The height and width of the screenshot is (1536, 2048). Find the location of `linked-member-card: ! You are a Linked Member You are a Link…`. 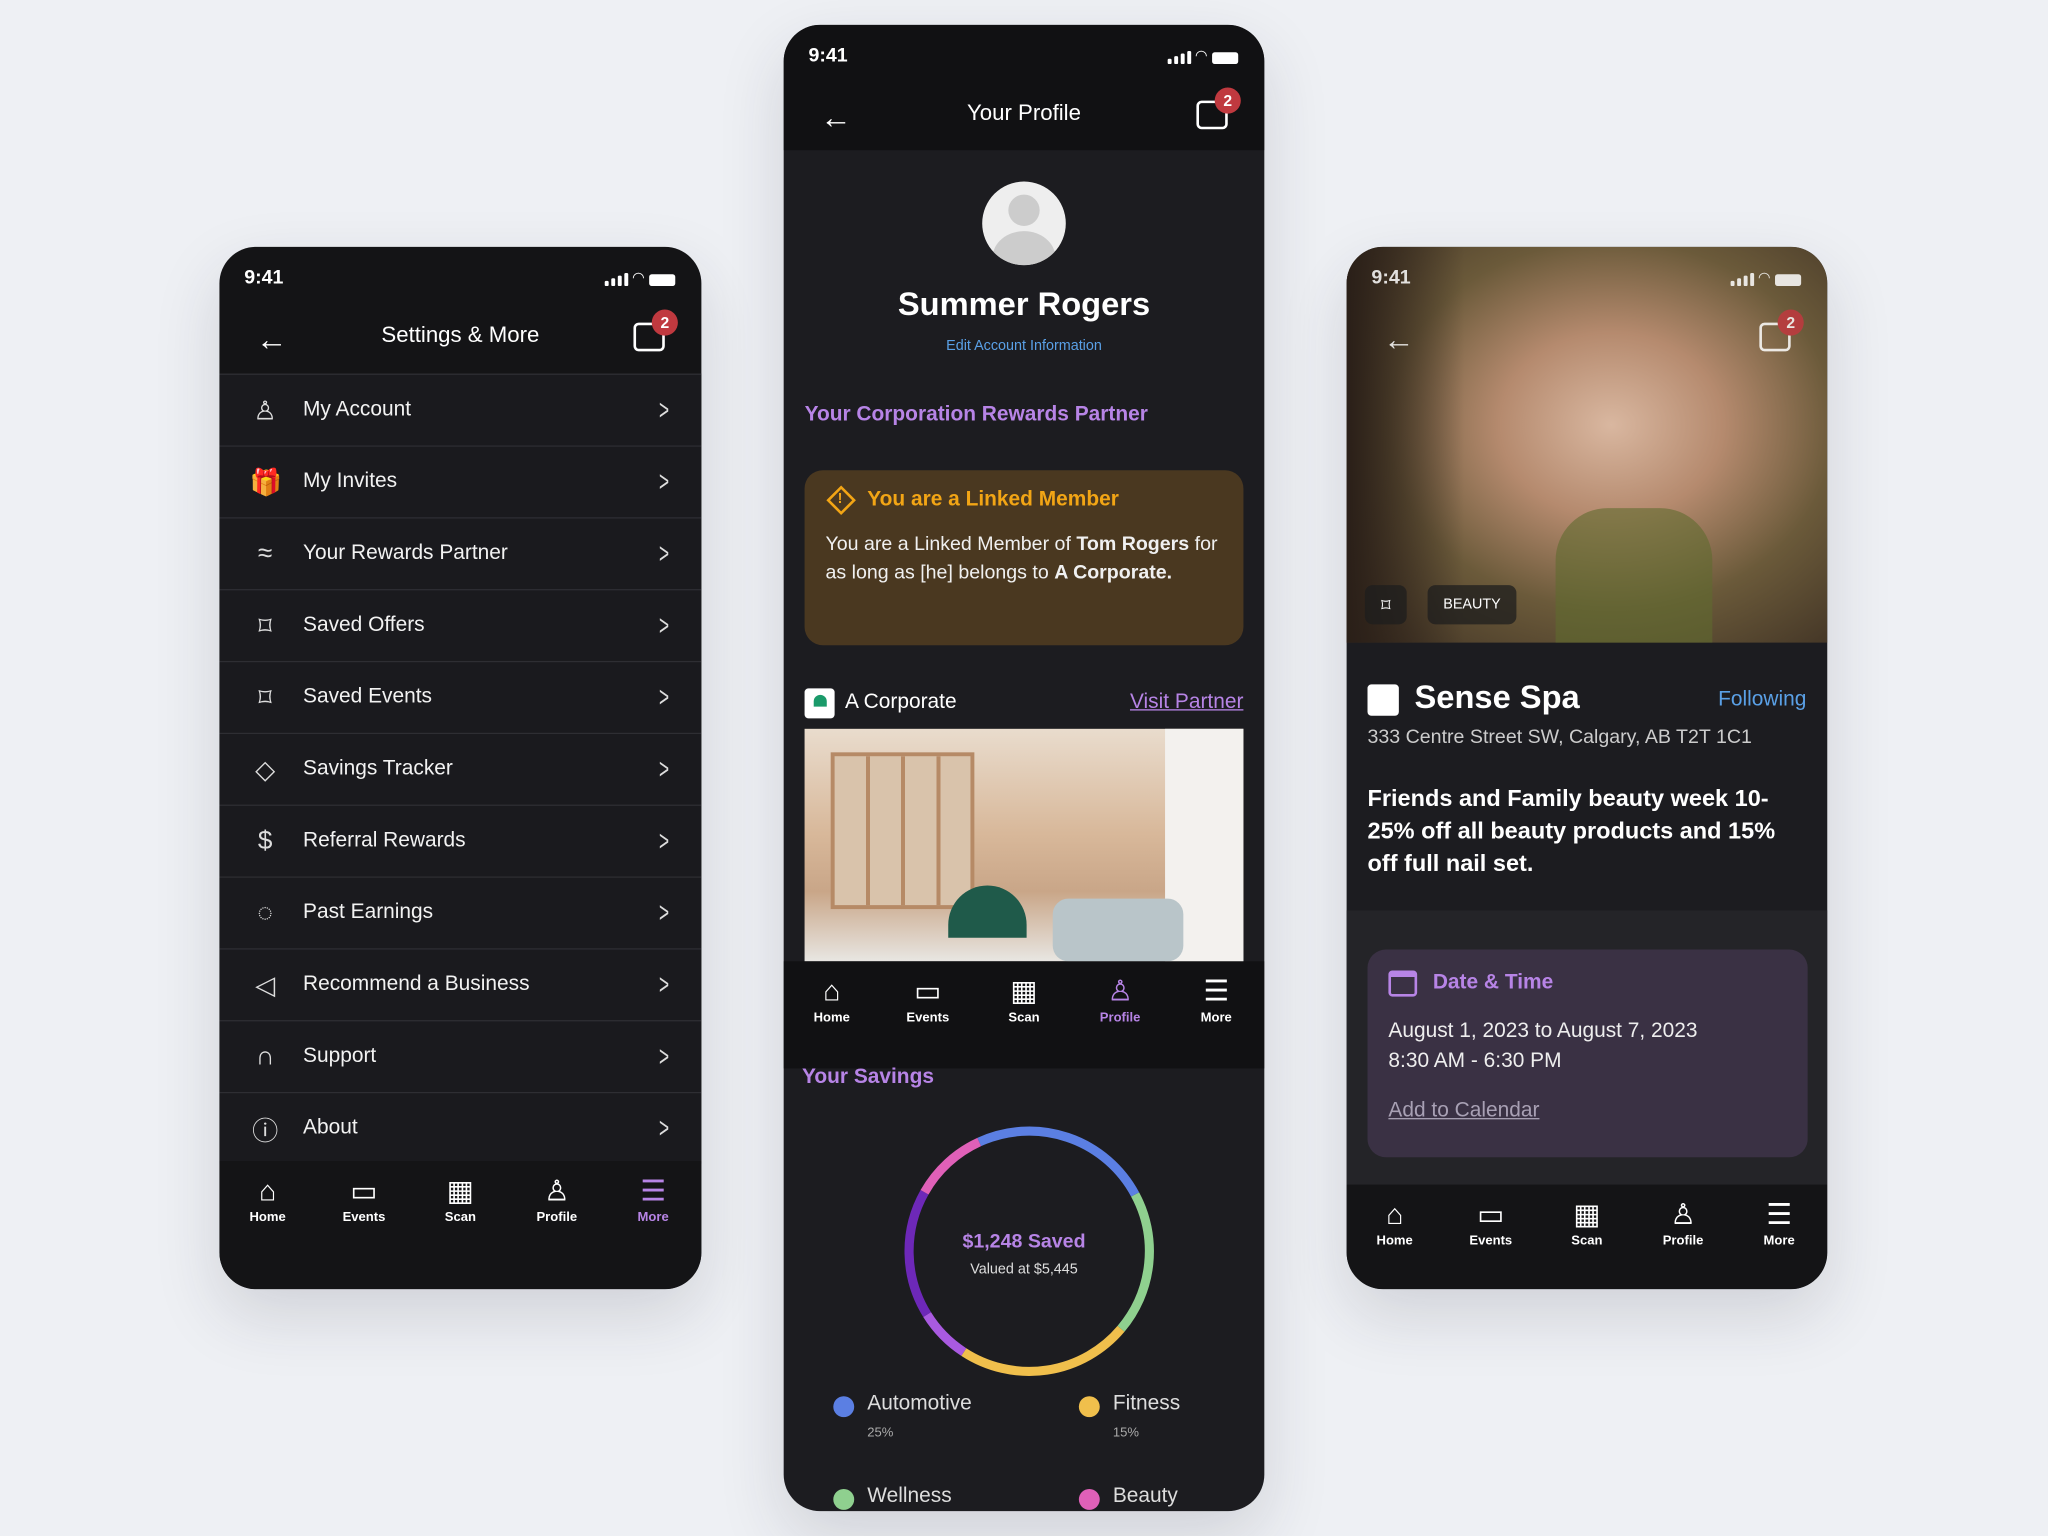

linked-member-card: ! You are a Linked Member You are a Link… is located at coordinates (1024, 558).